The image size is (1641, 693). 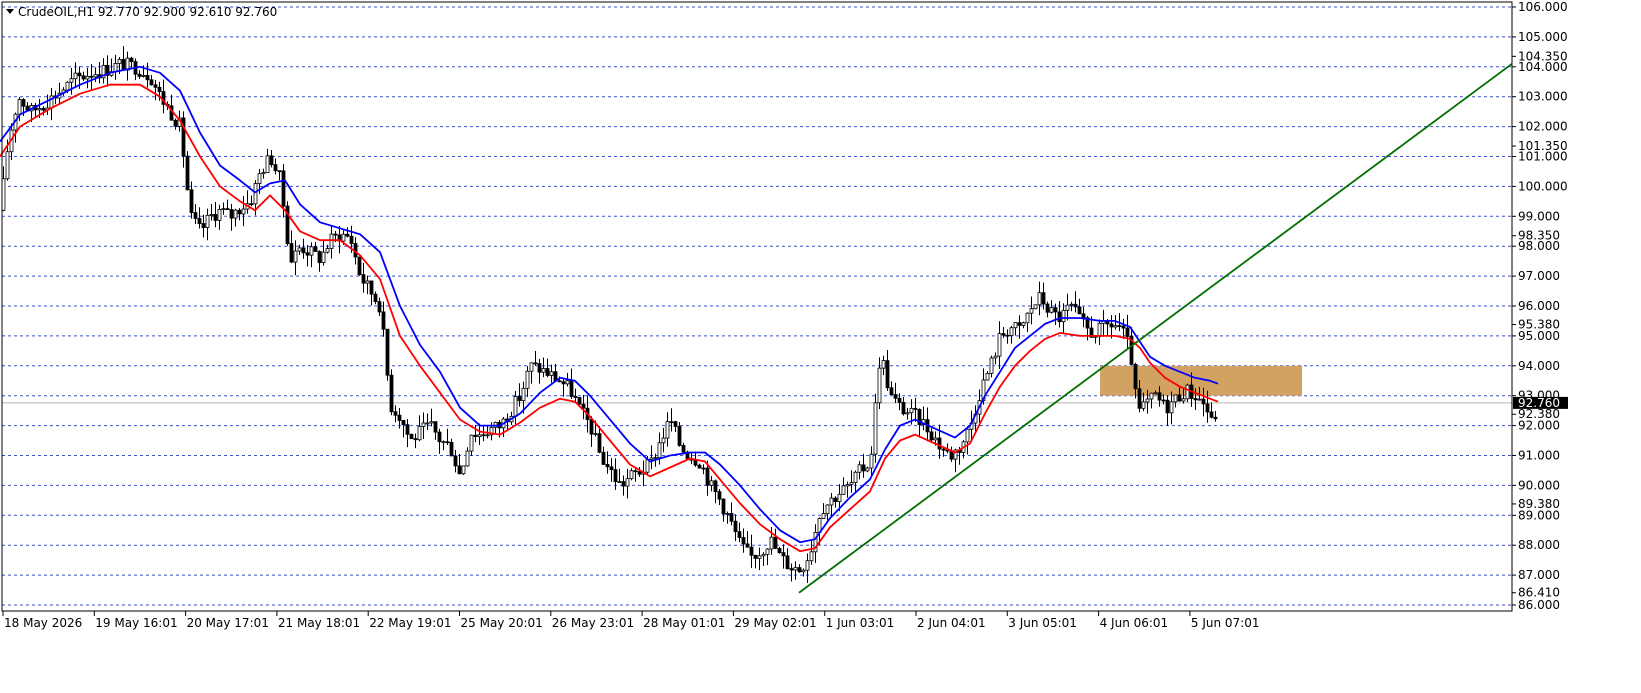 I want to click on price-label: 102.000, so click(x=1543, y=127).